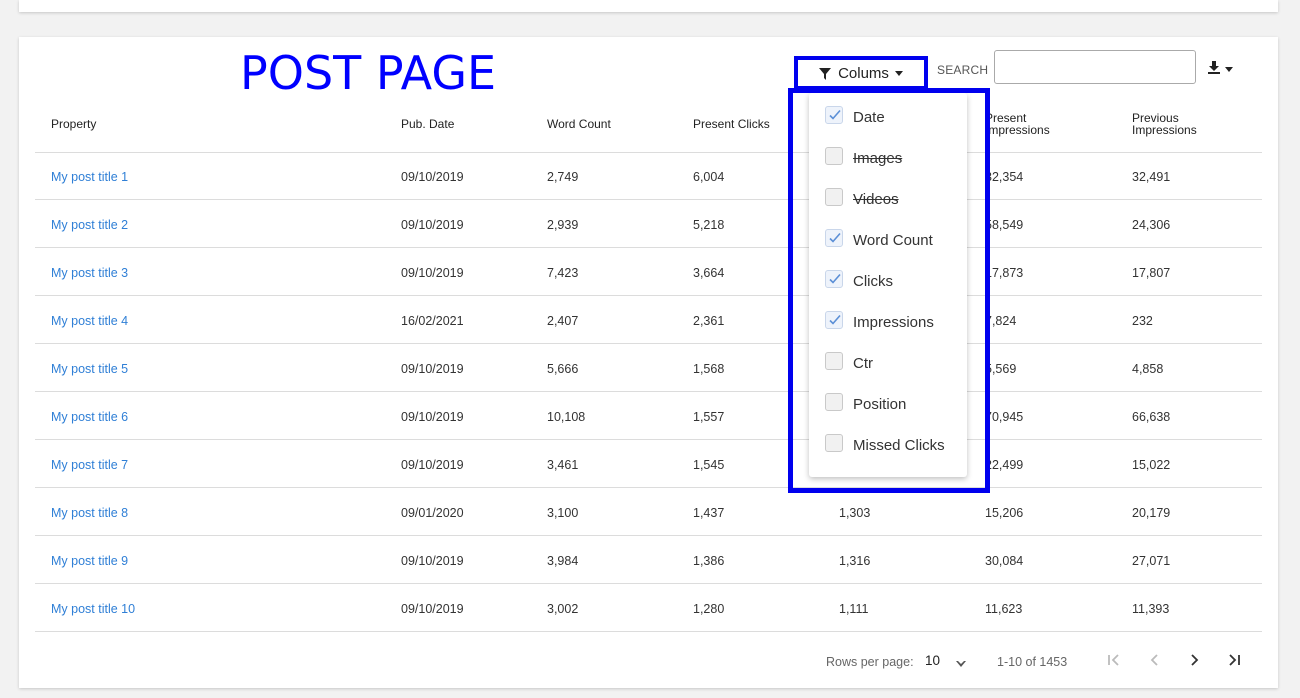 This screenshot has width=1300, height=698. Describe the element at coordinates (89, 177) in the screenshot. I see `cell-property: My post title 1` at that location.